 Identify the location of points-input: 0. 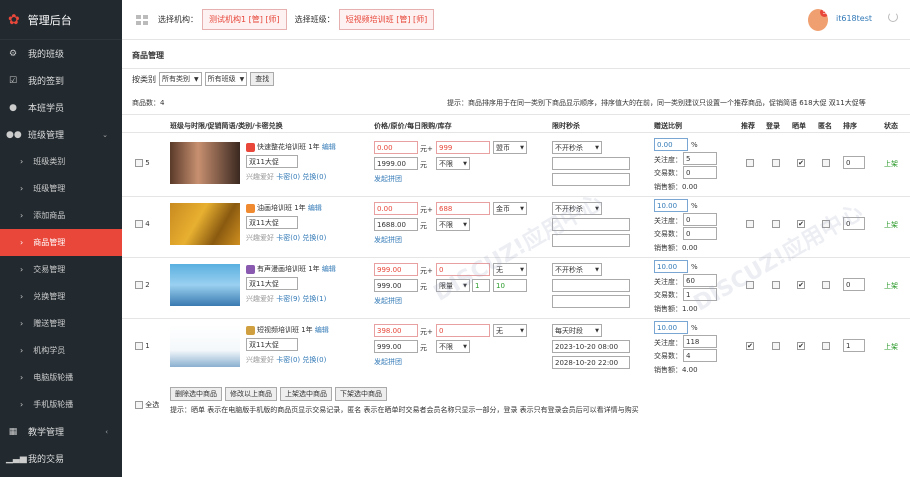
(463, 330).